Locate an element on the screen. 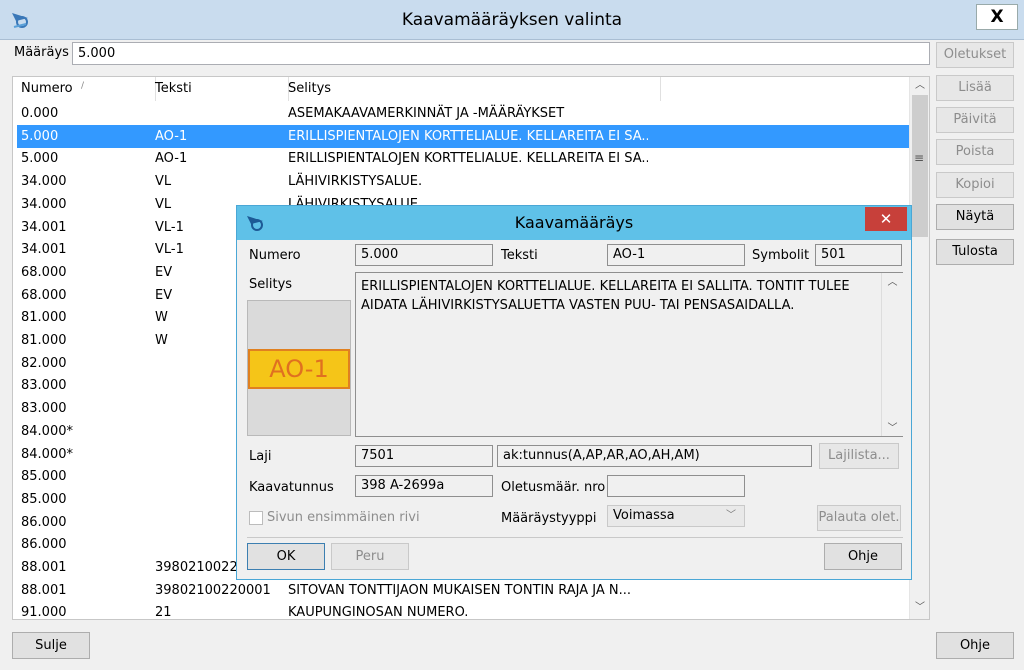  kopioi-button: Kopioi is located at coordinates (975, 185).